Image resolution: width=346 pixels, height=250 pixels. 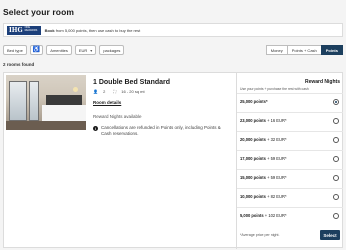 What do you see at coordinates (290, 196) in the screenshot?
I see `rate-option: 10,000 points + 82 EUR*` at bounding box center [290, 196].